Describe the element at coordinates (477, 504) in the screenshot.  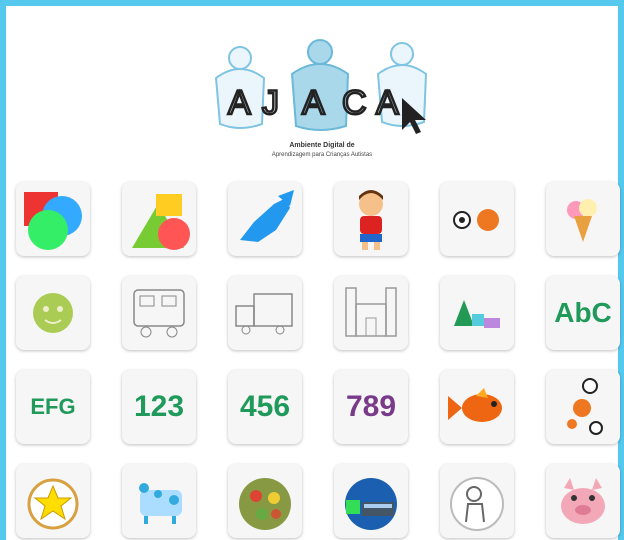
I see `person-icon` at that location.